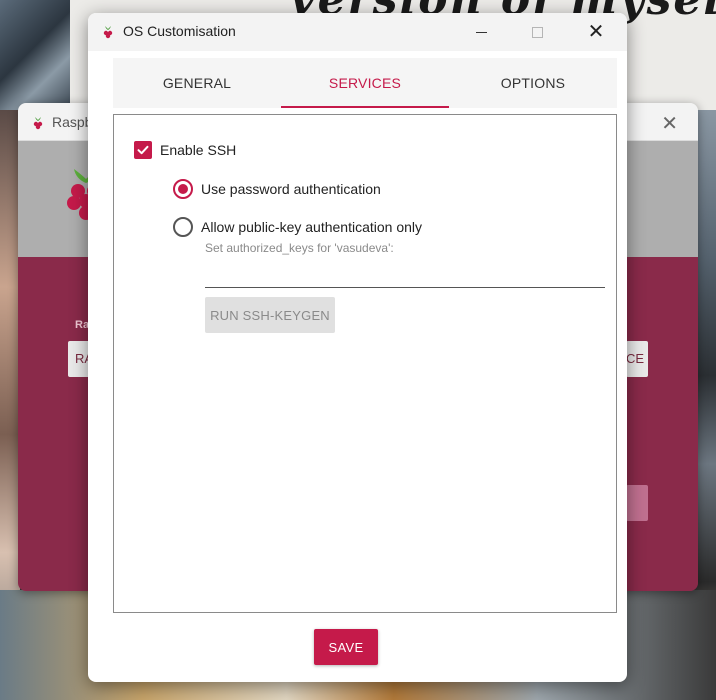 The height and width of the screenshot is (700, 716). I want to click on checkmark-icon, so click(143, 150).